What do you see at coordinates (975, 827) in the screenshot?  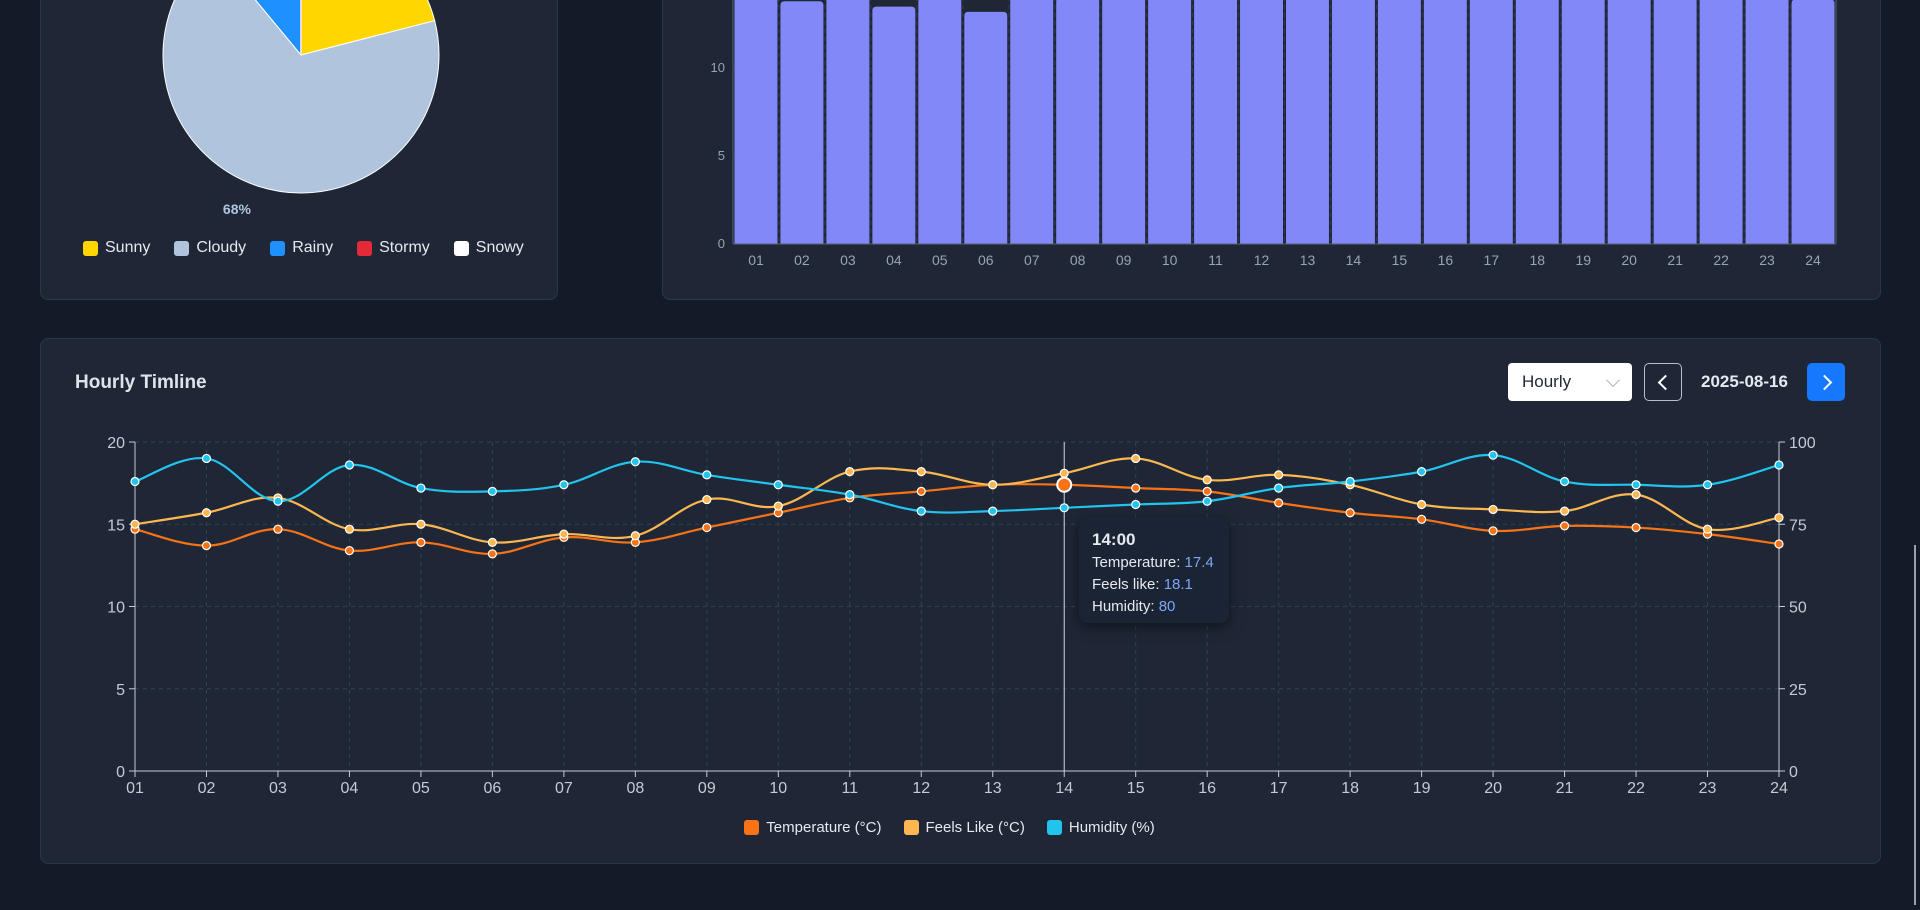 I see `legend-label: Feels Like (°C)` at bounding box center [975, 827].